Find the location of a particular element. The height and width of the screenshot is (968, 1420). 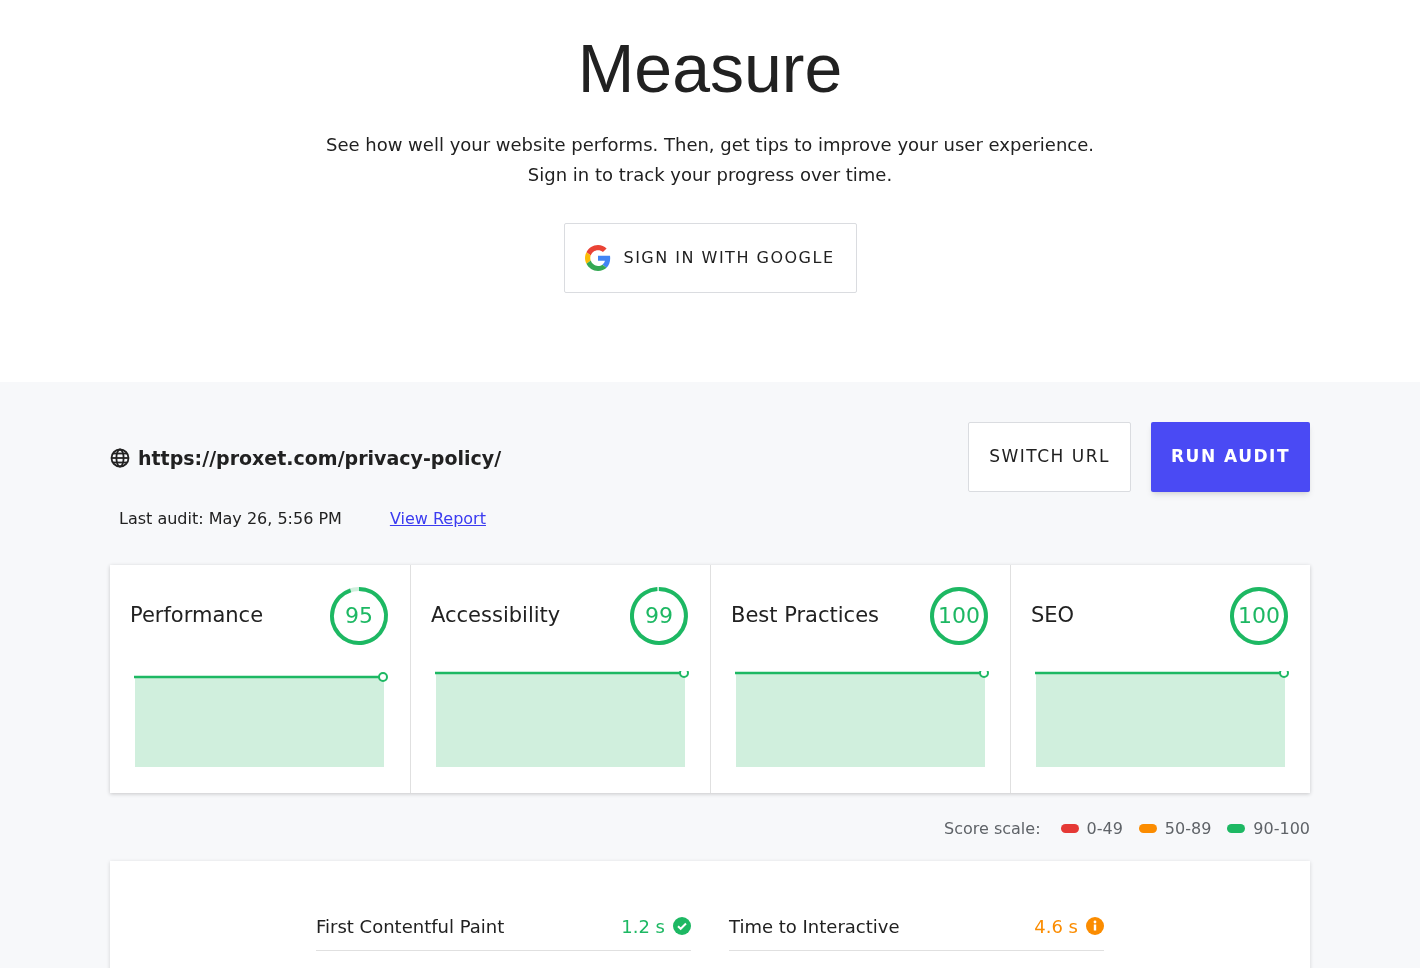

subtitle-text: Sign in to track your progress over time. is located at coordinates (710, 175).